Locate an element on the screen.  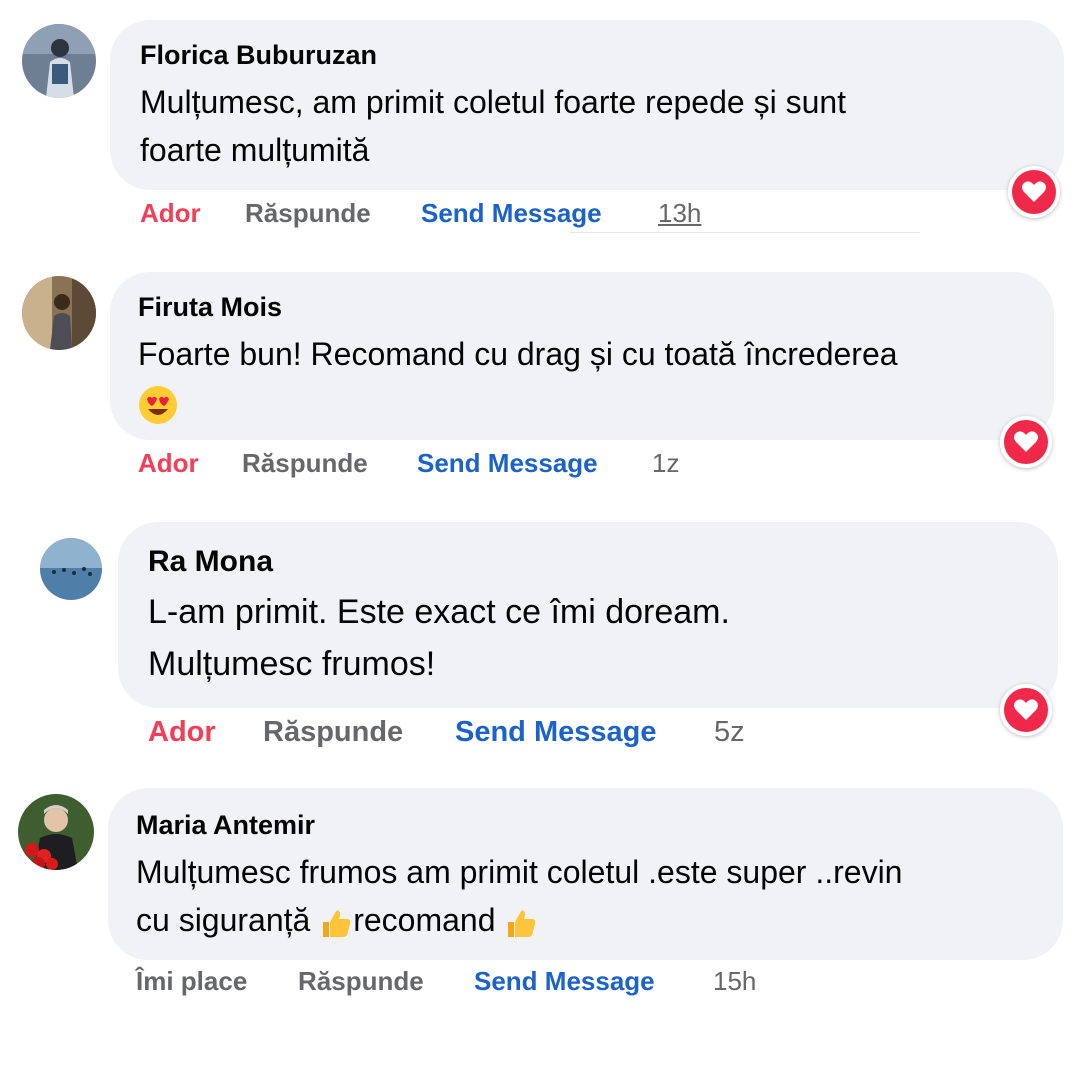
heart-eyes-emoji-icon is located at coordinates (158, 404).